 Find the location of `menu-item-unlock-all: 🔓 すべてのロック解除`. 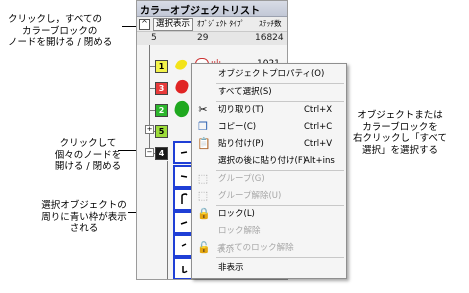

menu-item-unlock-all: 🔓 すべてのロック解除 is located at coordinates (269, 248).